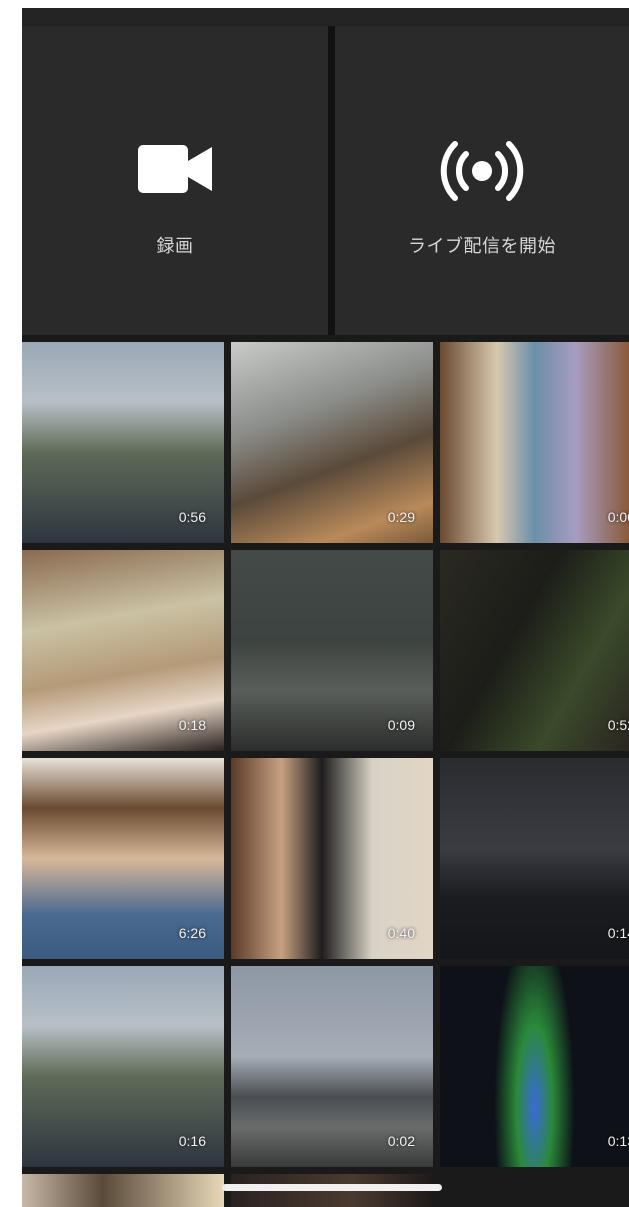  What do you see at coordinates (123, 1190) in the screenshot?
I see `video-thumbnail` at bounding box center [123, 1190].